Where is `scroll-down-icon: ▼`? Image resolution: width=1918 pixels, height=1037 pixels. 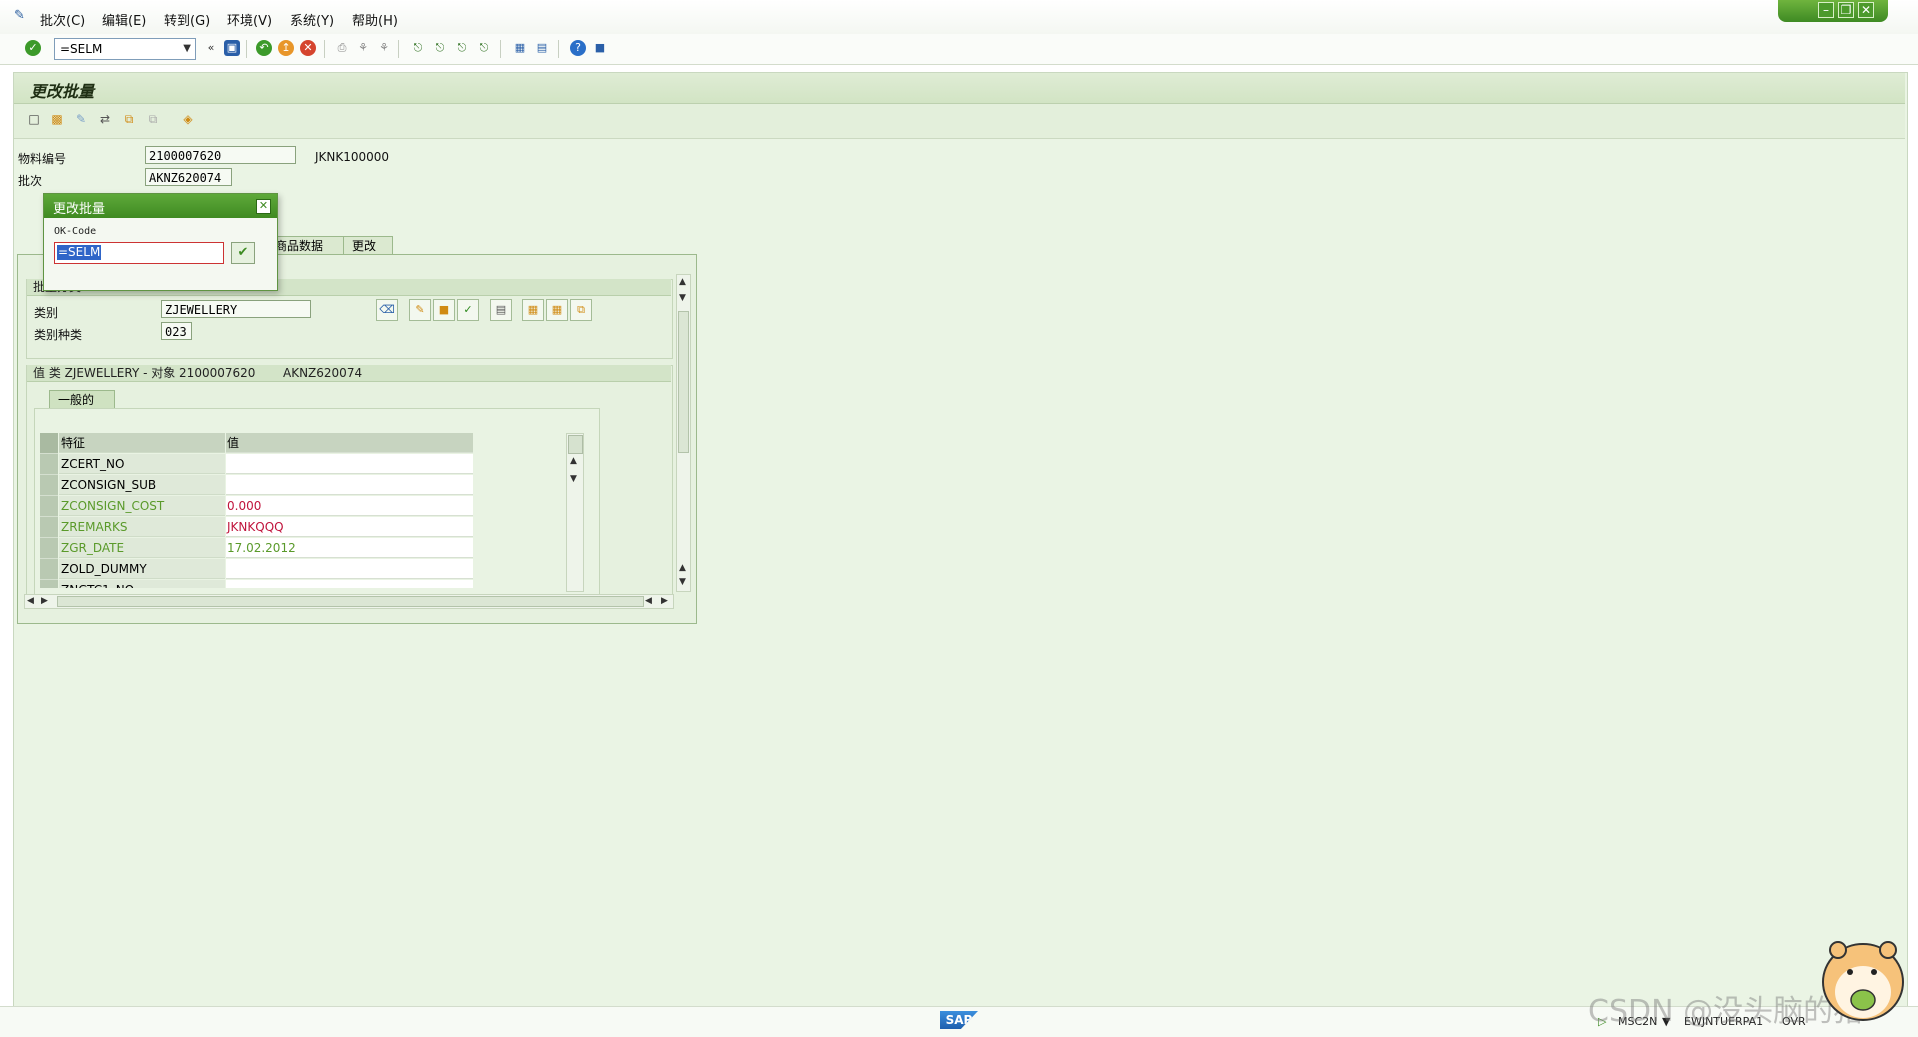 scroll-down-icon: ▼ is located at coordinates (573, 479).